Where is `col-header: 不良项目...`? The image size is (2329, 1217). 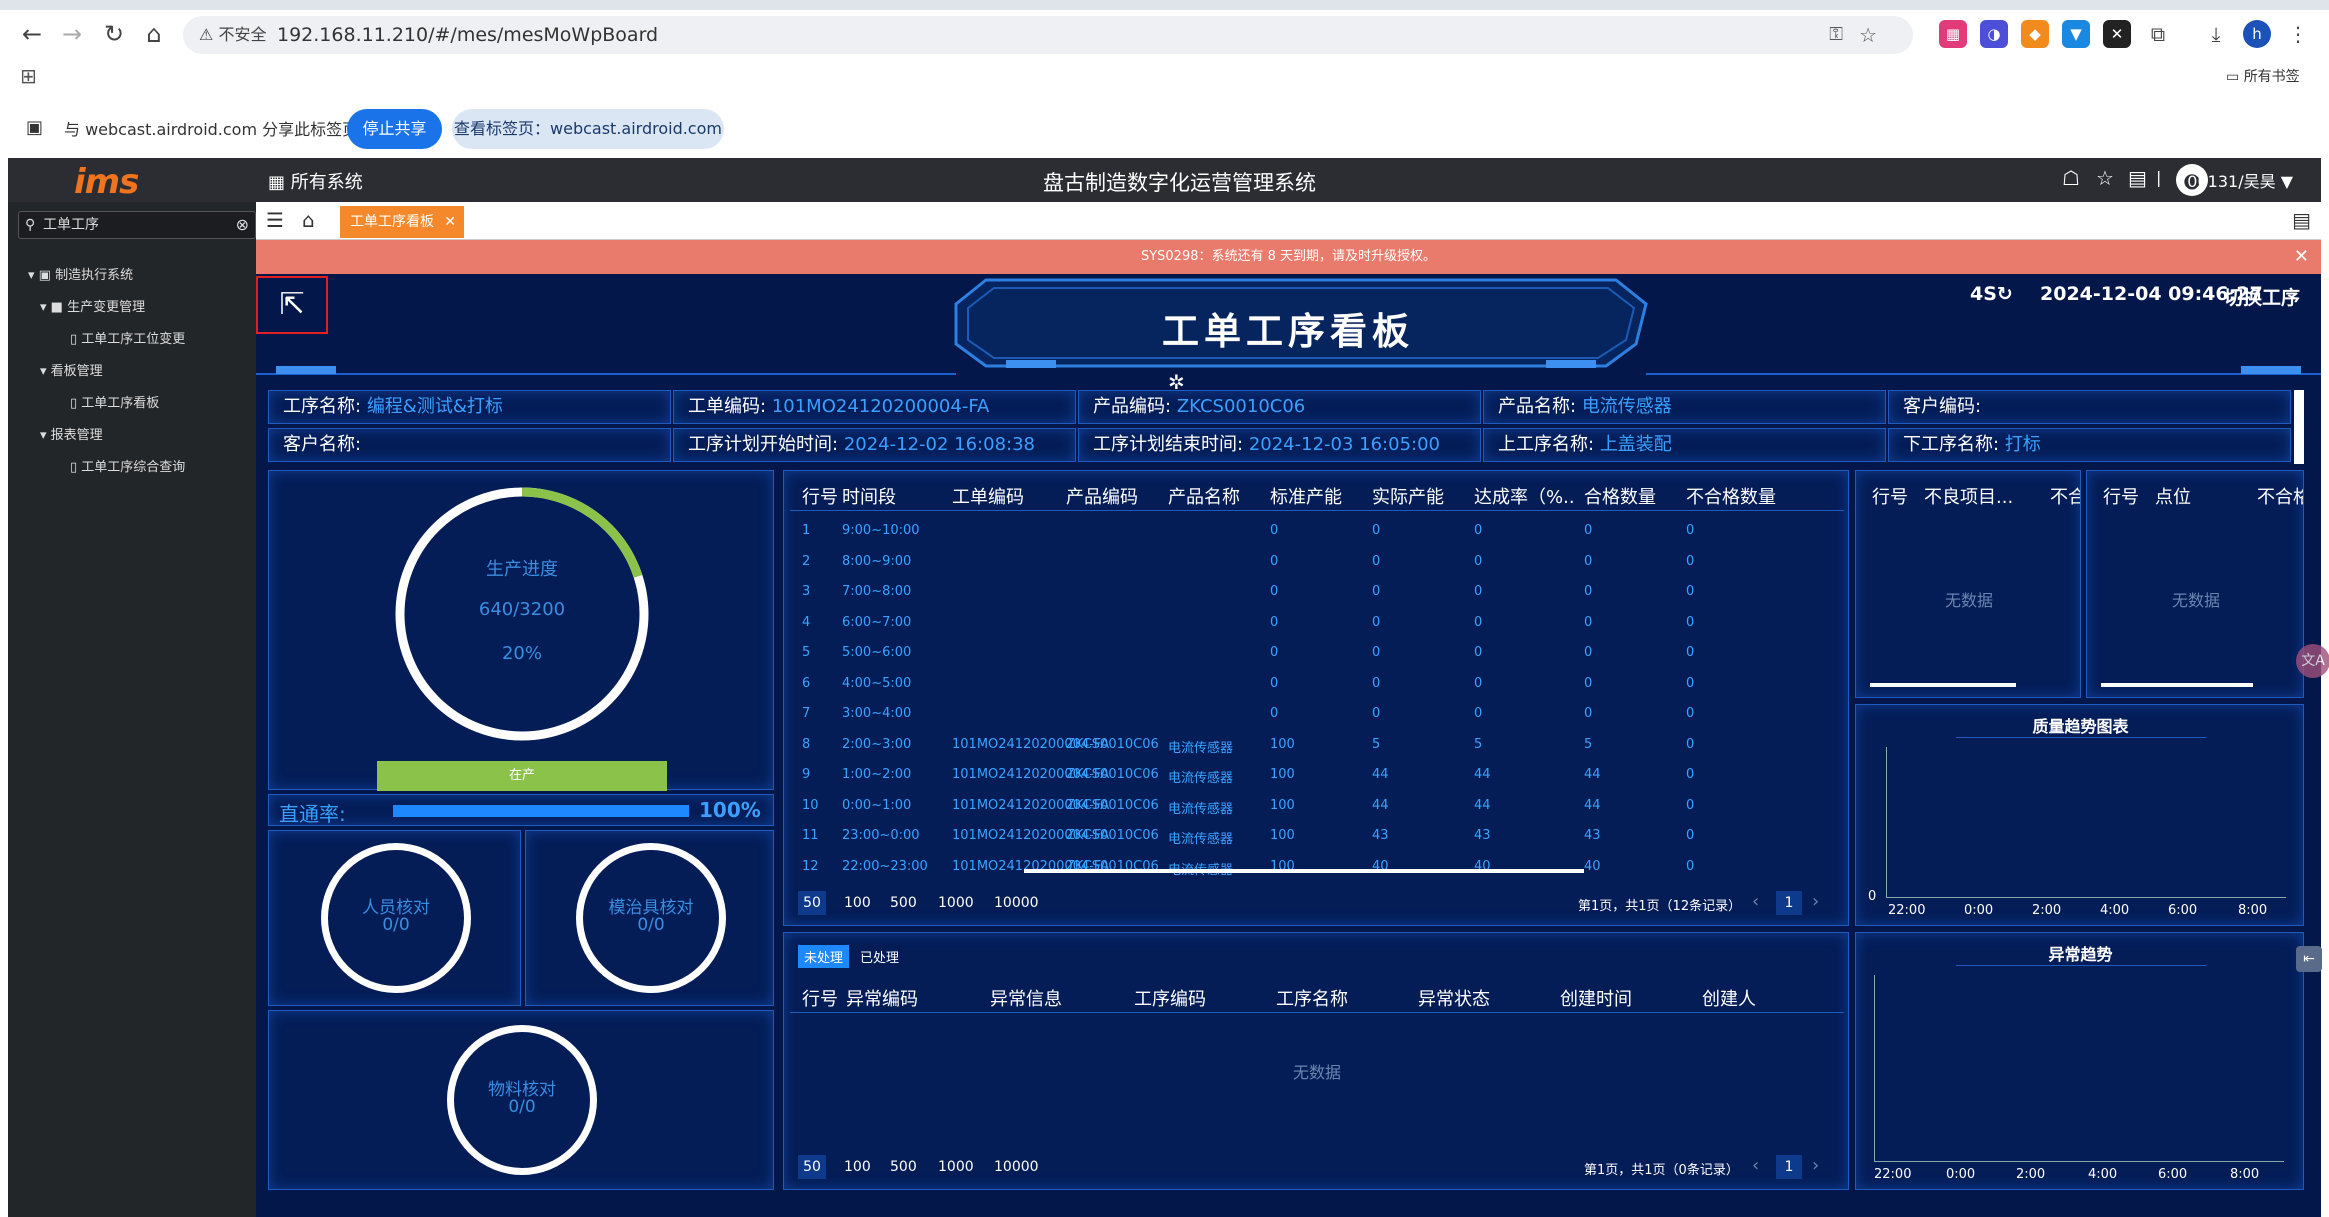 col-header: 不良项目... is located at coordinates (1968, 496).